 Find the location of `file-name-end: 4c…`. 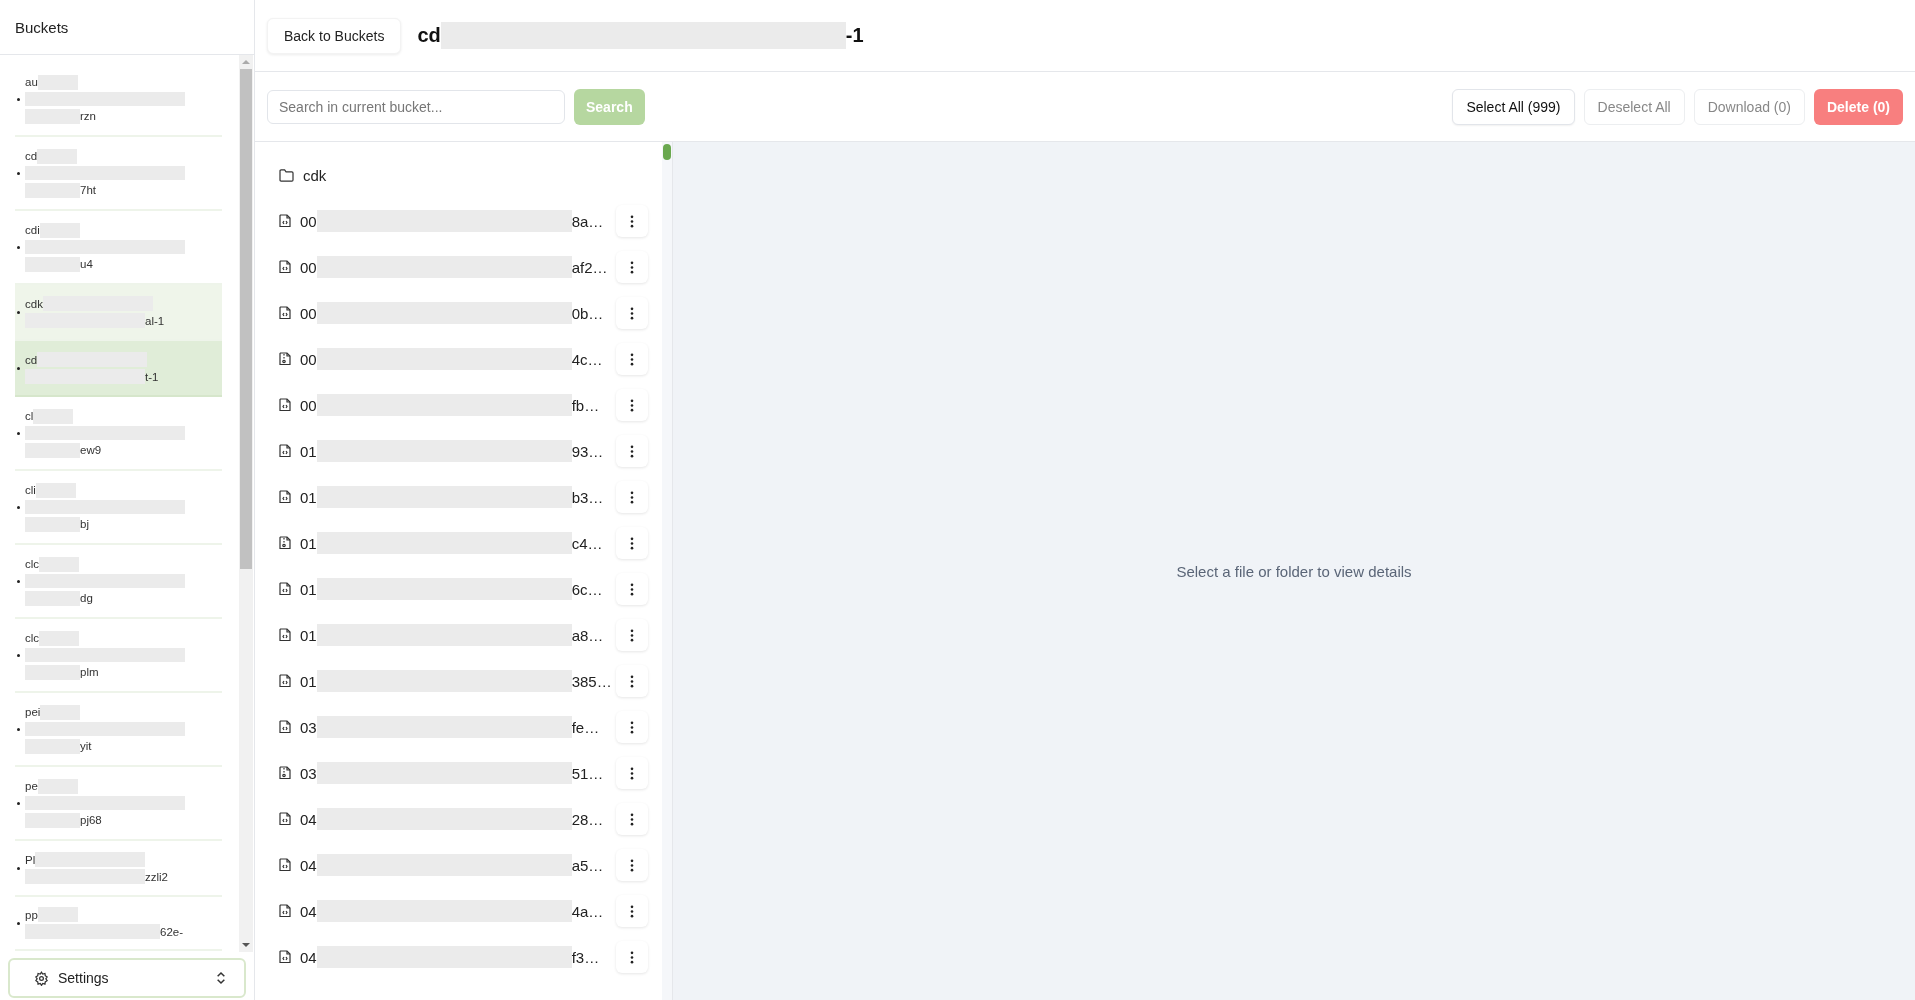

file-name-end: 4c… is located at coordinates (587, 359).